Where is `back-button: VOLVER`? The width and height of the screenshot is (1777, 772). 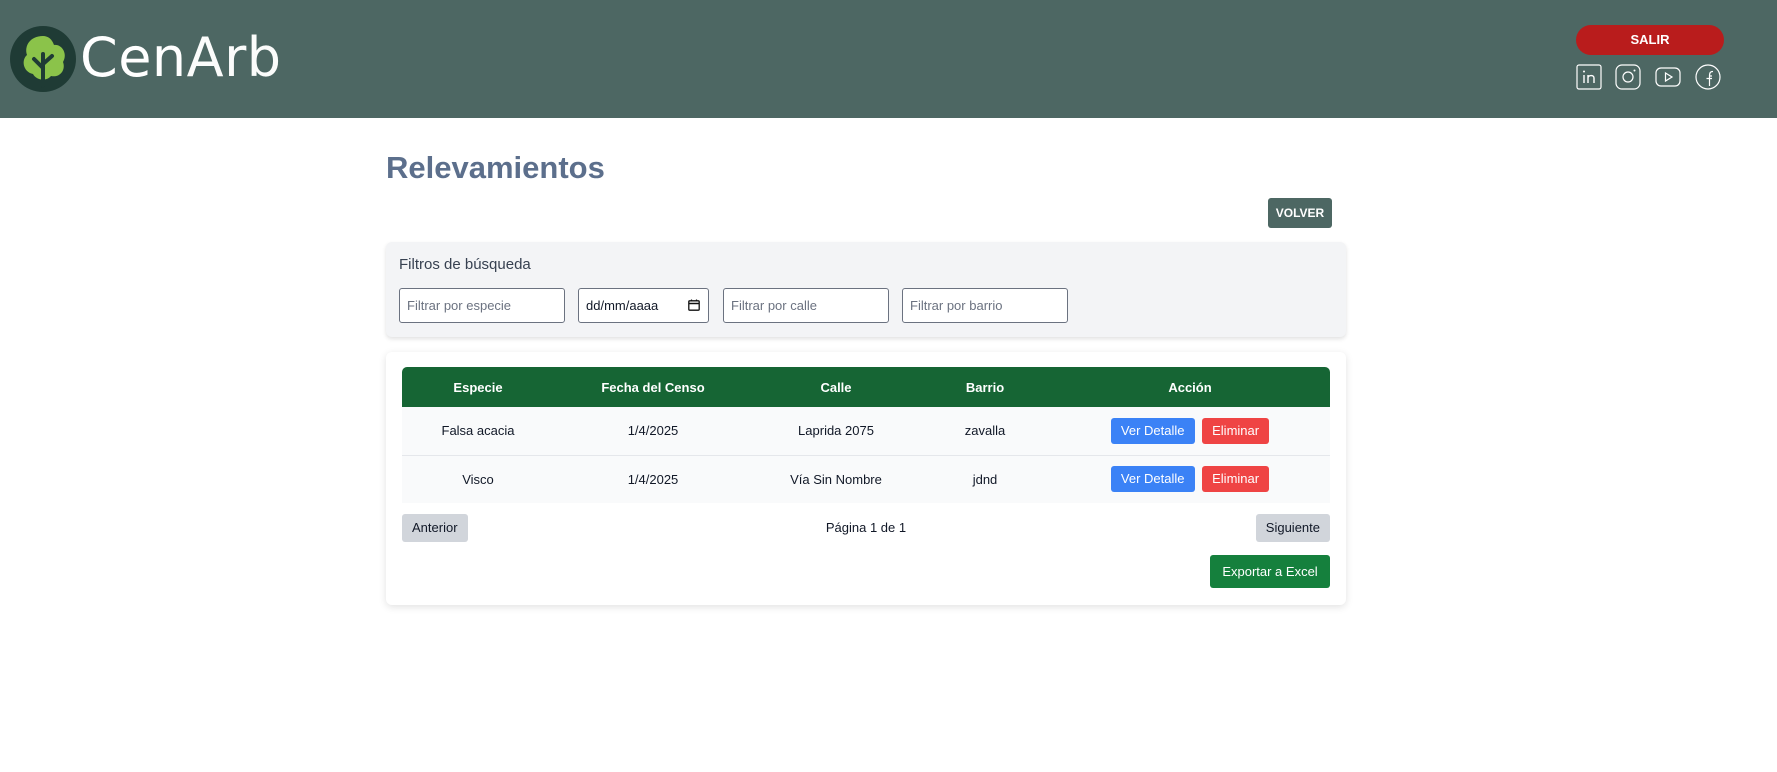
back-button: VOLVER is located at coordinates (1300, 213).